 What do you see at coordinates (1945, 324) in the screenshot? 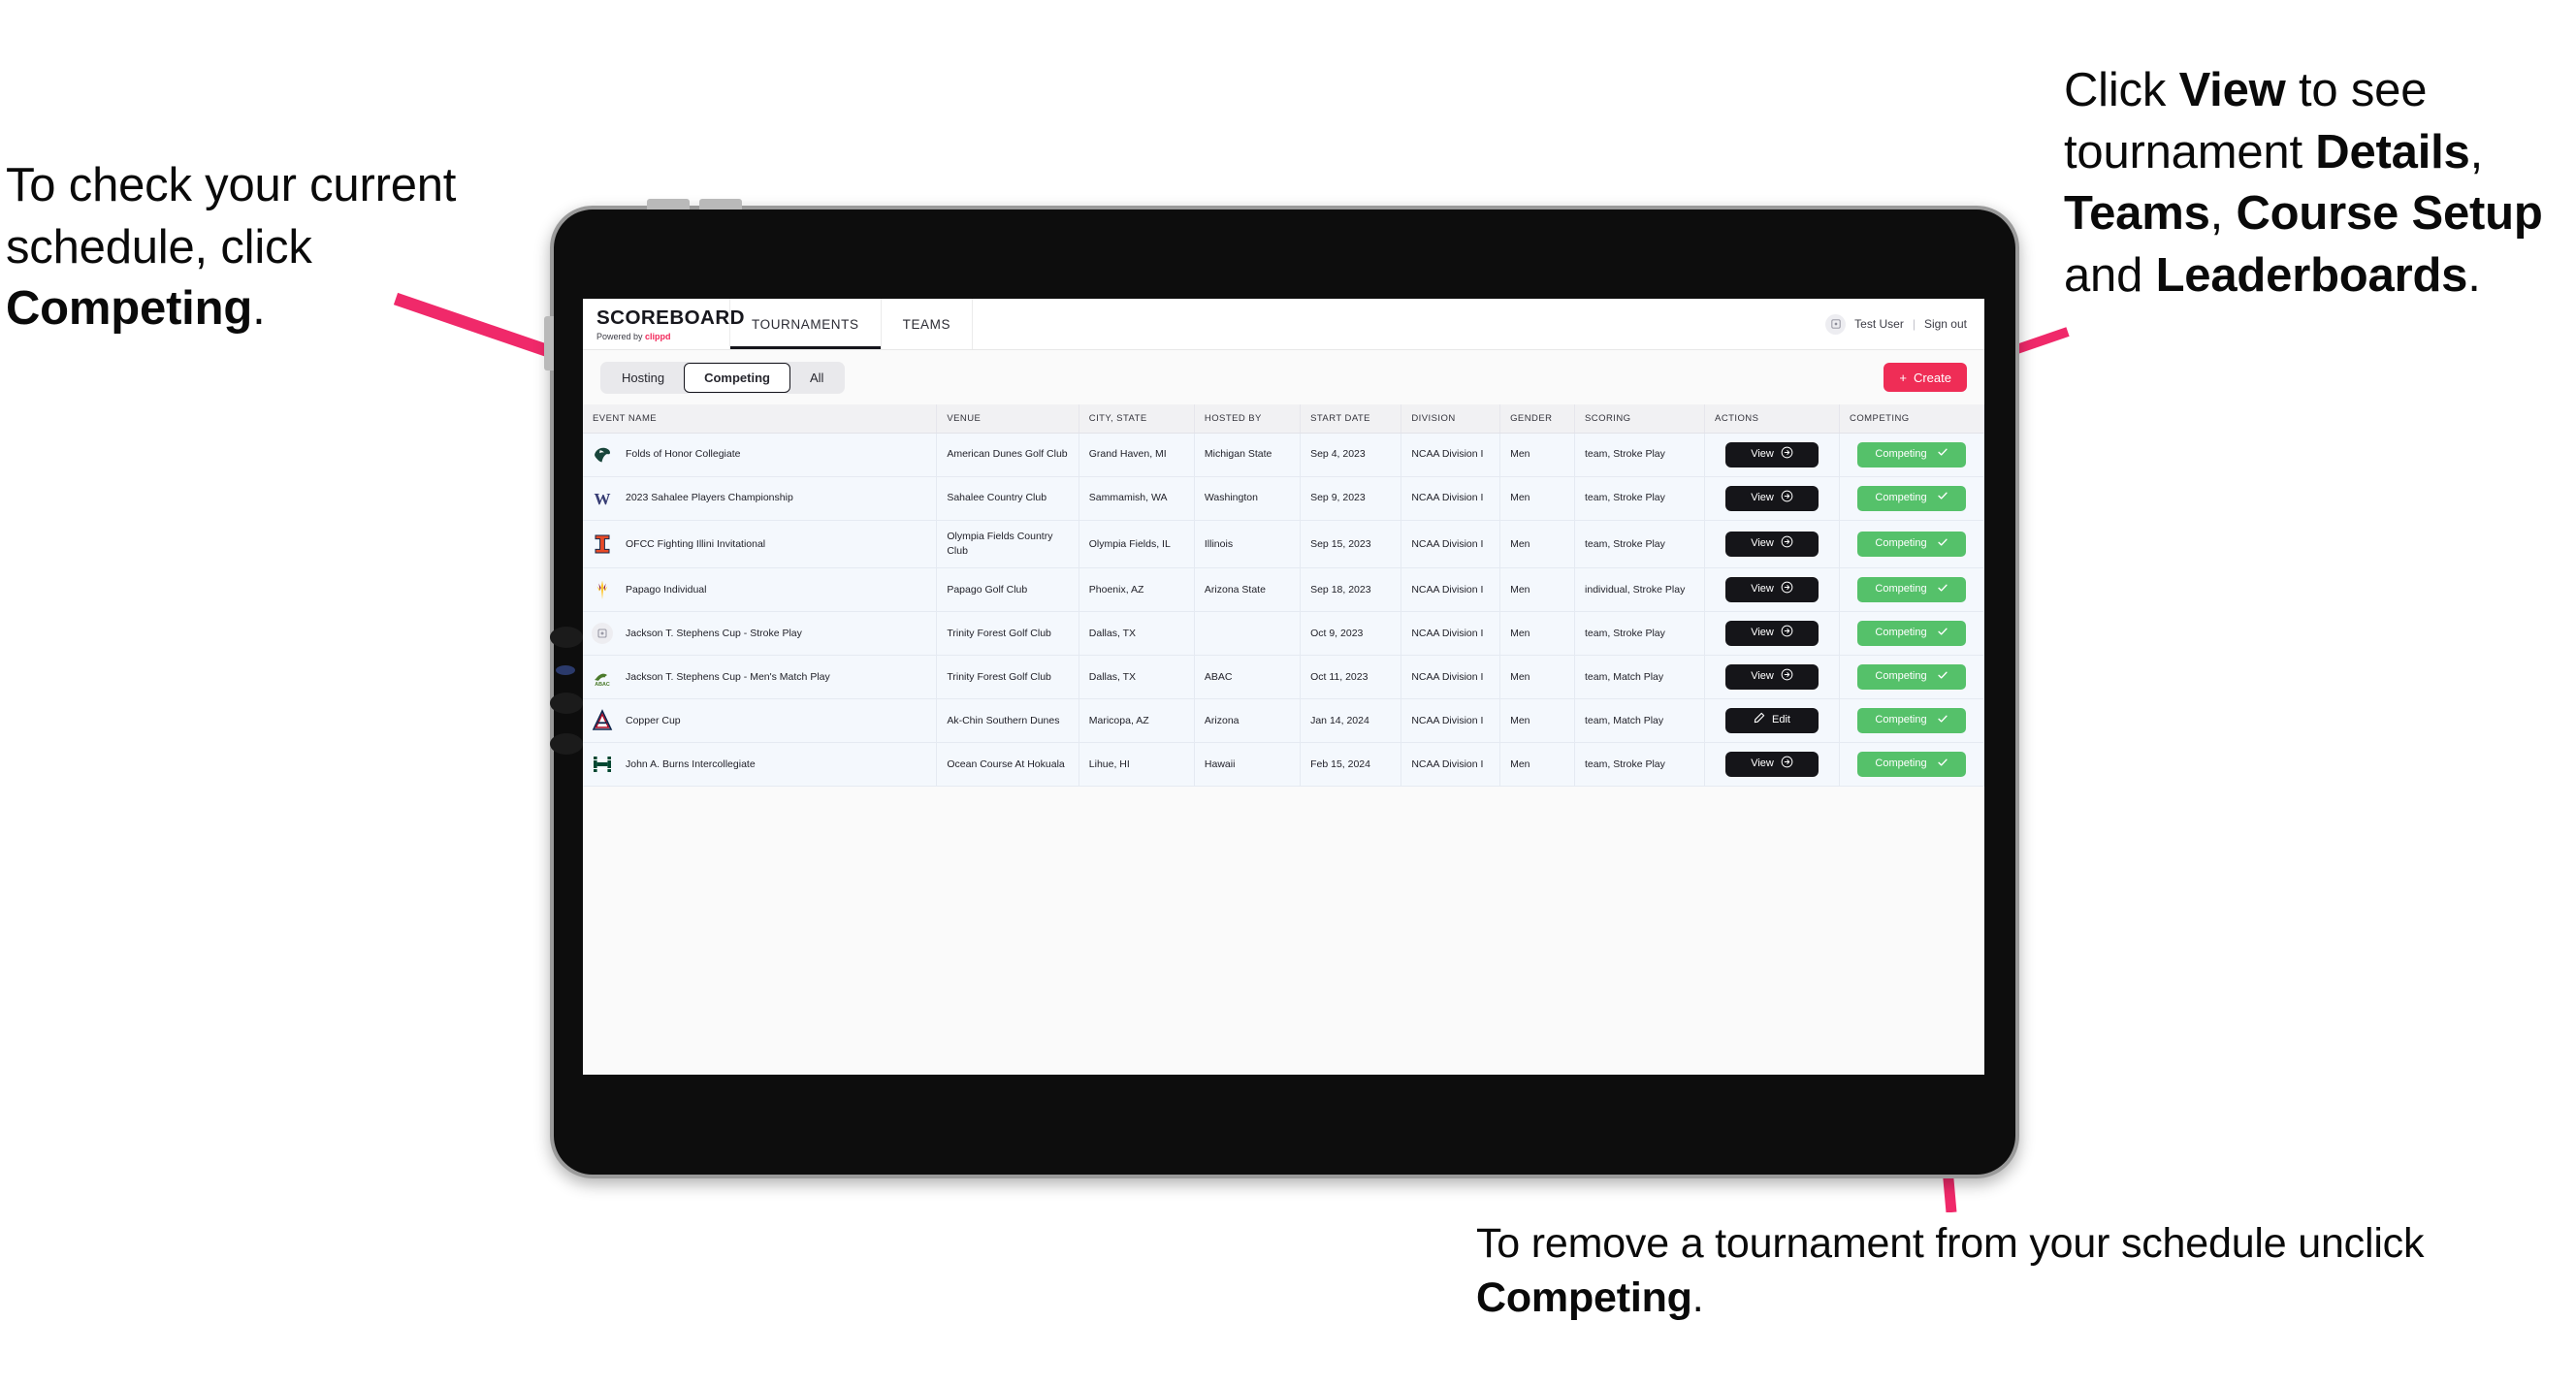
I see `sign-out-link: Sign out` at bounding box center [1945, 324].